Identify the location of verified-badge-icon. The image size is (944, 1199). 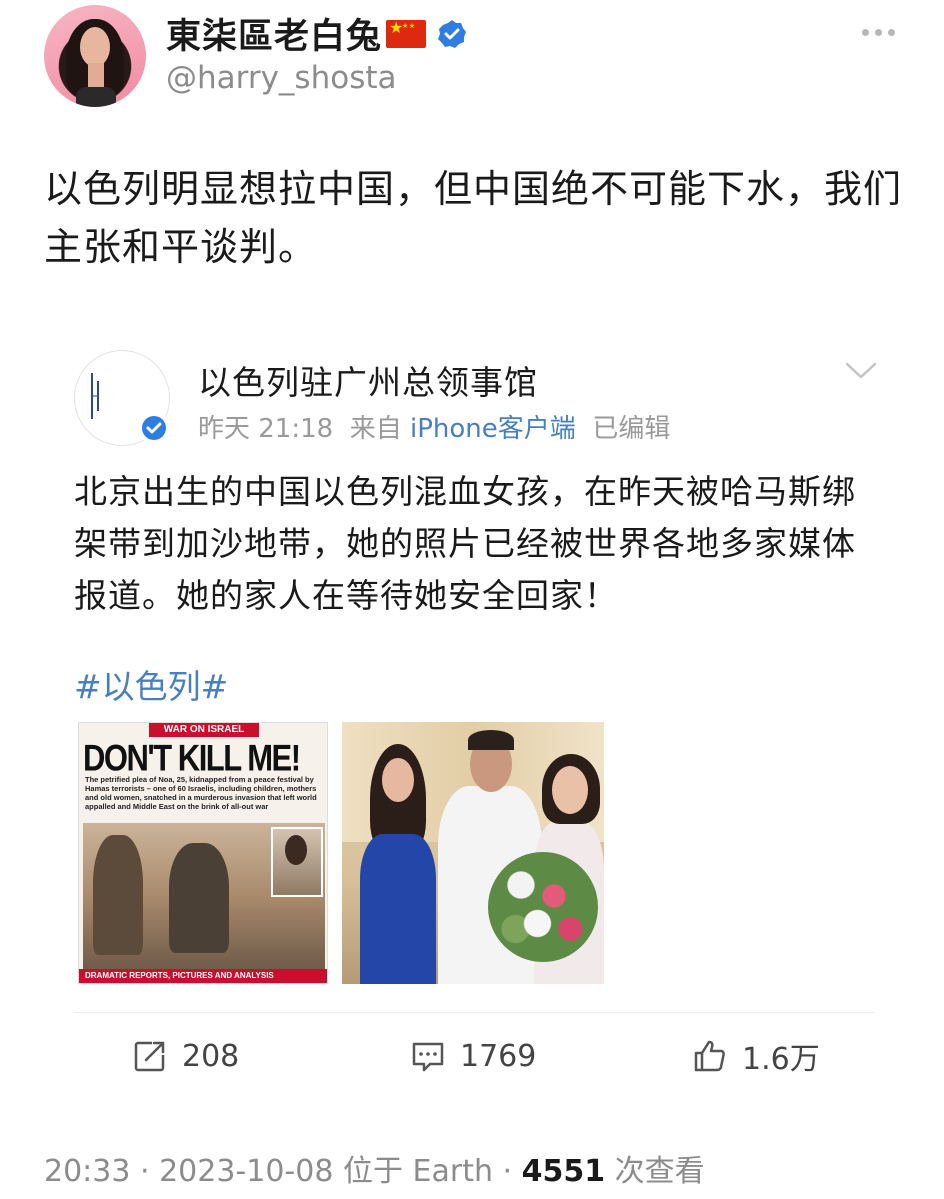
(452, 33).